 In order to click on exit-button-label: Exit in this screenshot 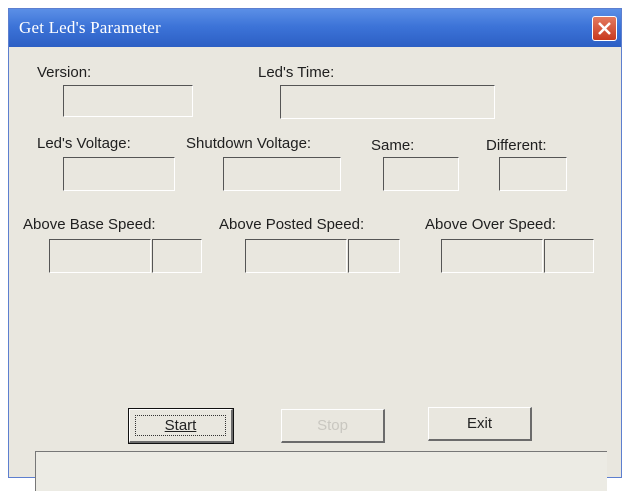, I will do `click(479, 423)`.